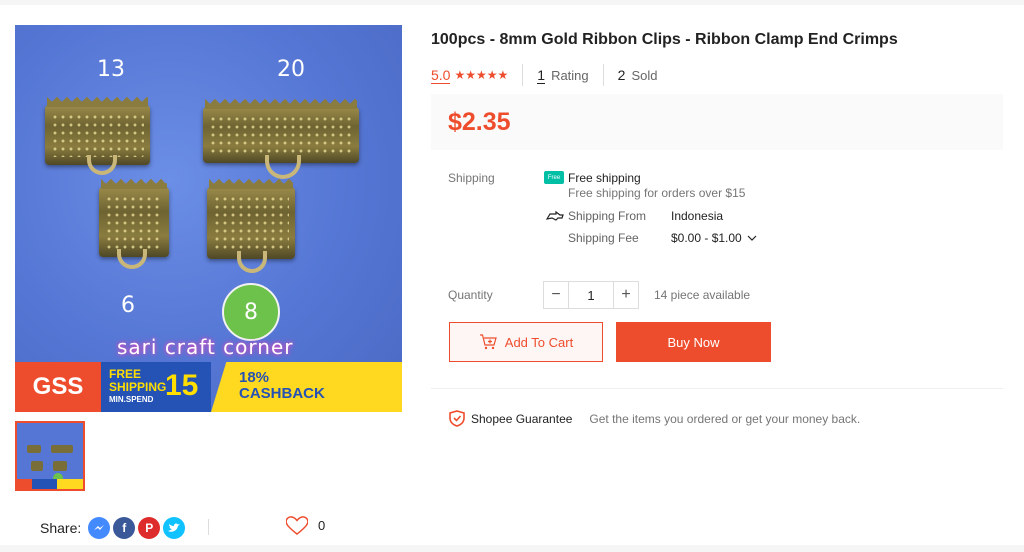 The height and width of the screenshot is (552, 1024). I want to click on shipping-fee-dropdown: $0.00 - $1.00, so click(714, 238).